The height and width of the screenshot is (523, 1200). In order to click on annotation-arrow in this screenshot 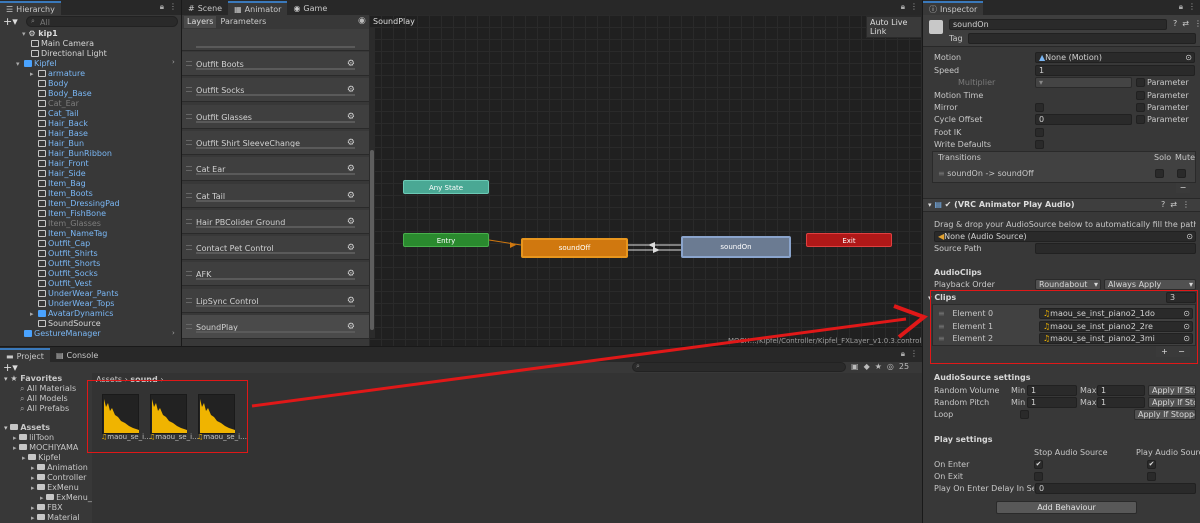, I will do `click(590, 356)`.